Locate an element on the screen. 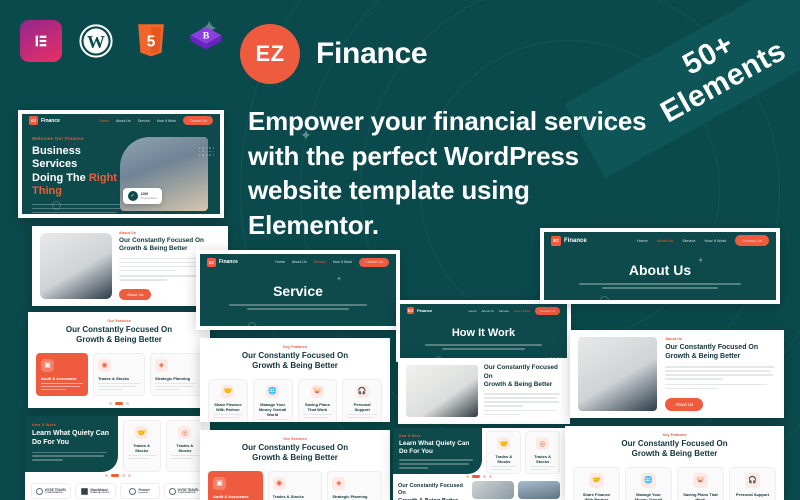 This screenshot has height=500, width=800. about-laptop-paragraph is located at coordinates (522, 400).